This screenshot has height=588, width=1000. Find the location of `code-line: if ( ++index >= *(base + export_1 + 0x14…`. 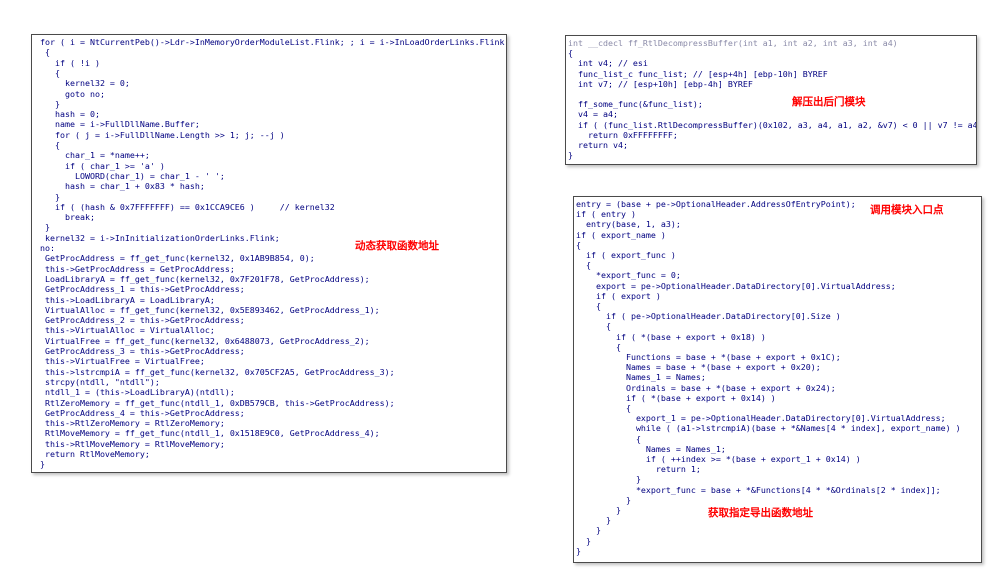

code-line: if ( ++index >= *(base + export_1 + 0x14… is located at coordinates (718, 459).